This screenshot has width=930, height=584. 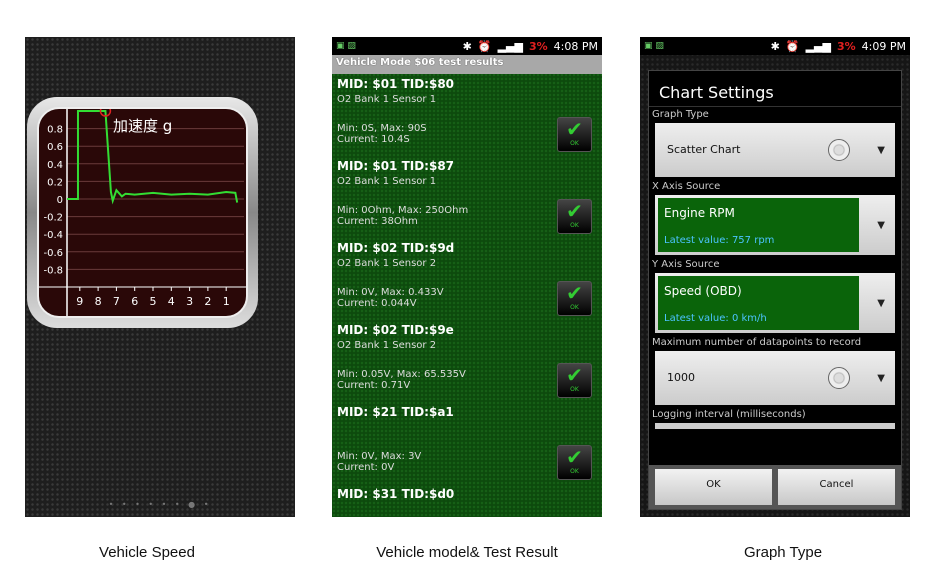 I want to click on logging-interval-field, so click(x=775, y=426).